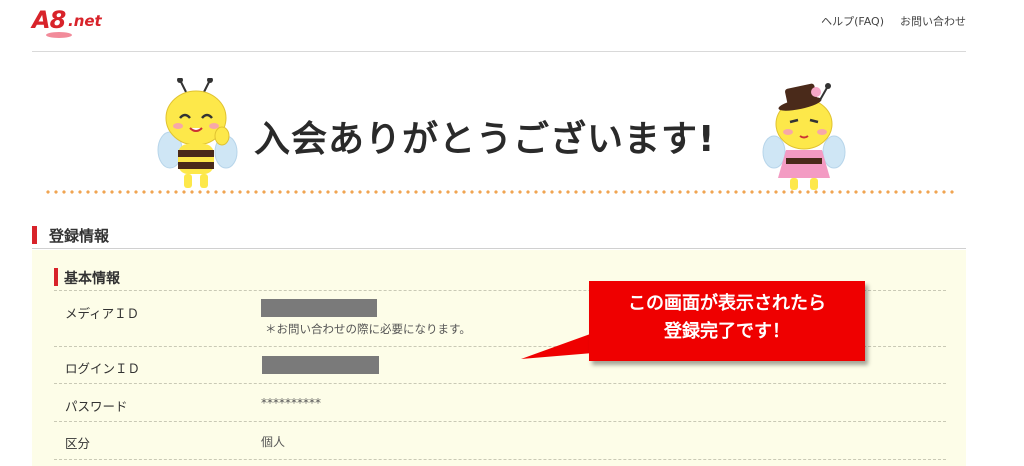  What do you see at coordinates (500, 459) in the screenshot?
I see `row-divider` at bounding box center [500, 459].